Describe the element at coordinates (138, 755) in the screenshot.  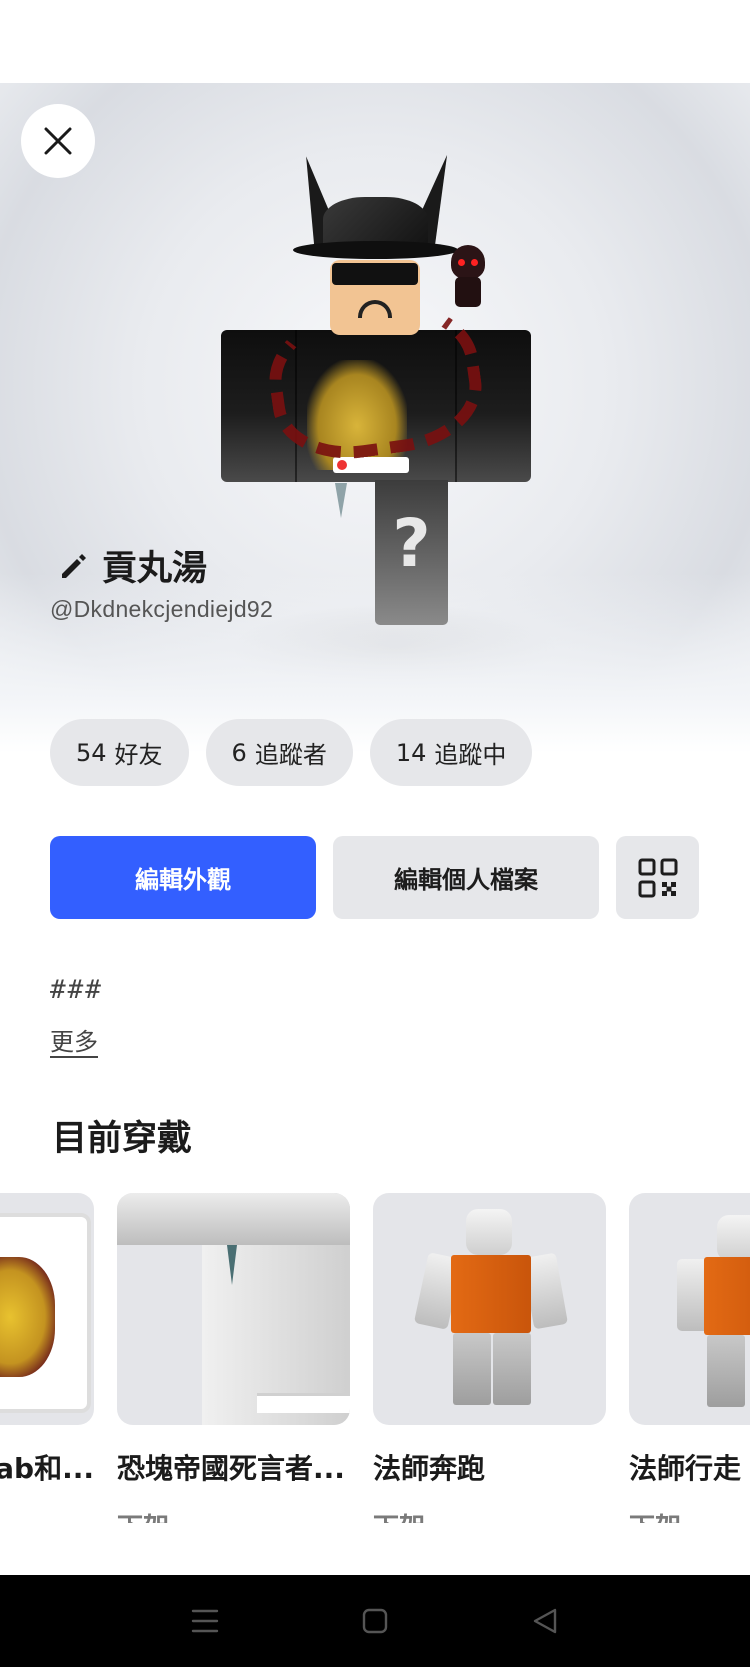
I see `friends-label: 好友` at that location.